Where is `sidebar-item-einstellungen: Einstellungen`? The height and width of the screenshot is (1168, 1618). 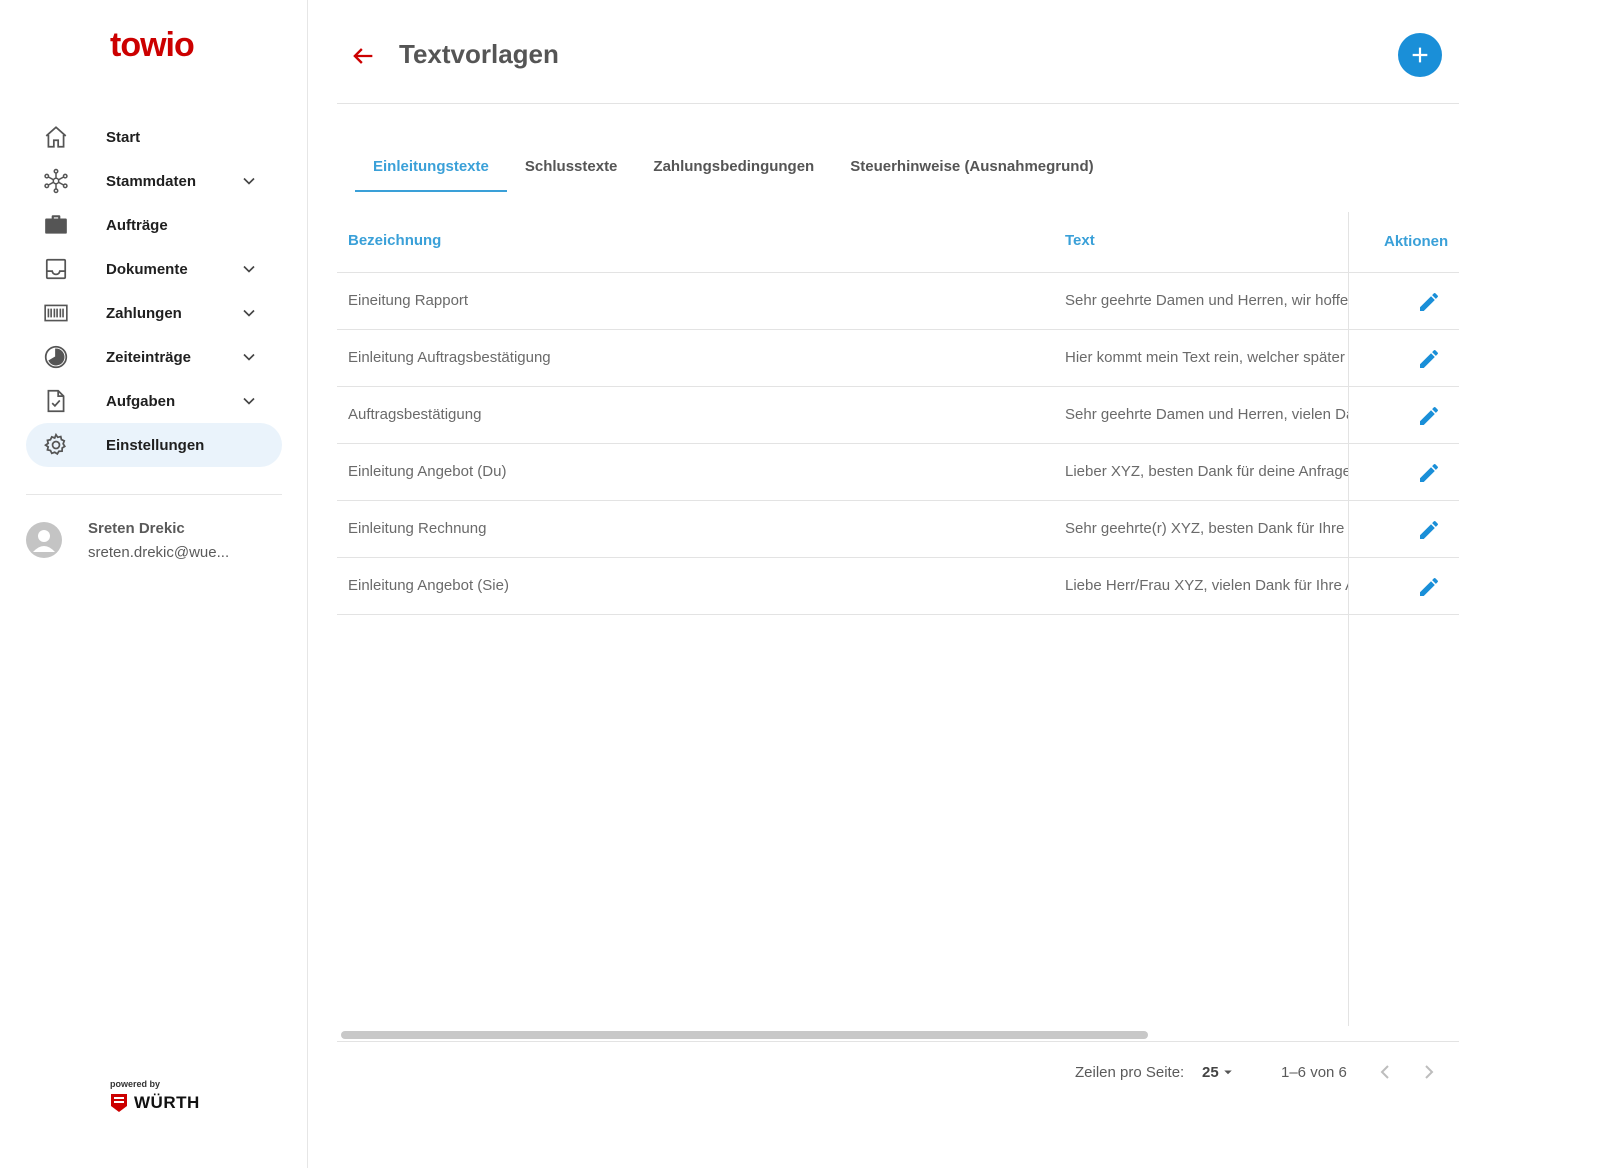 sidebar-item-einstellungen: Einstellungen is located at coordinates (154, 445).